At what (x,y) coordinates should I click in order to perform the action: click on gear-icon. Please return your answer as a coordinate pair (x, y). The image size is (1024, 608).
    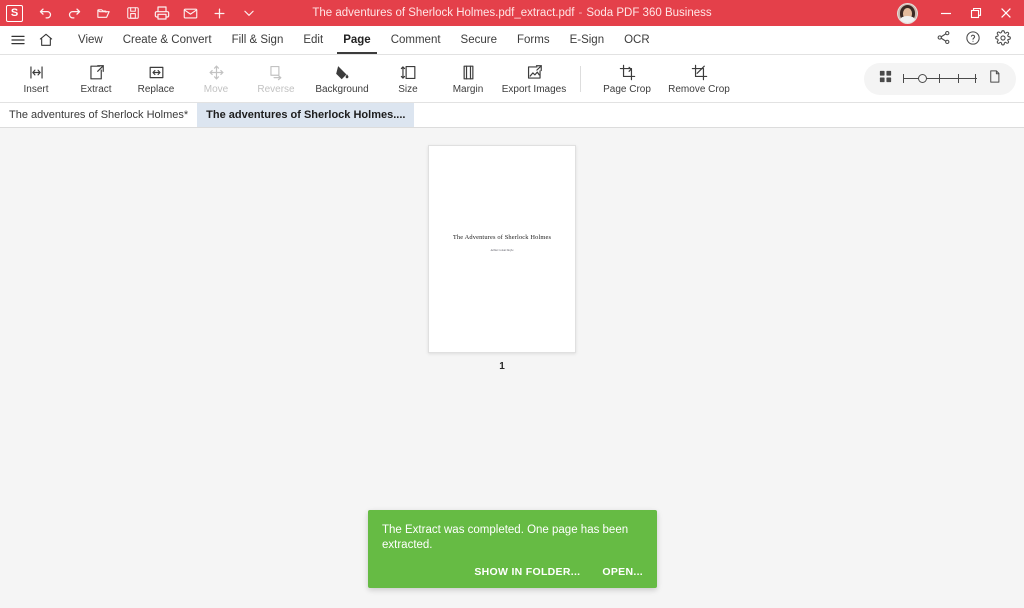
    Looking at the image, I should click on (1003, 40).